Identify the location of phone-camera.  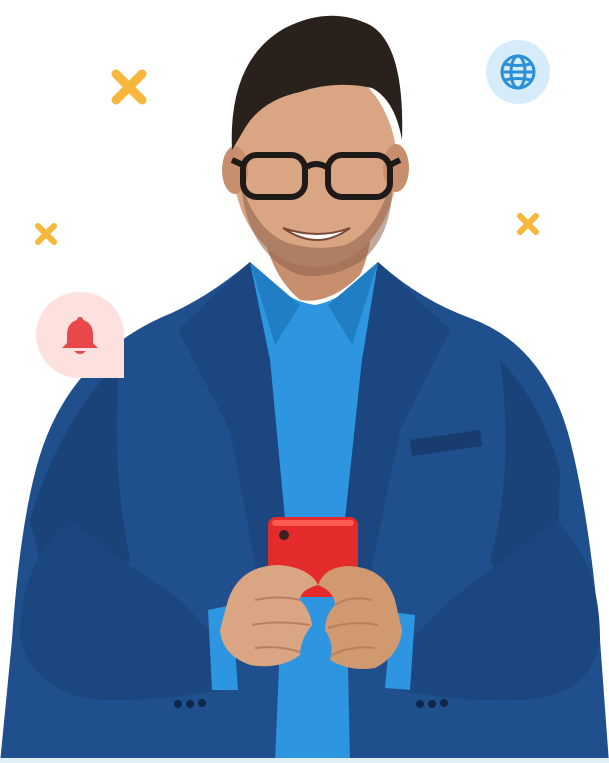
(284, 535).